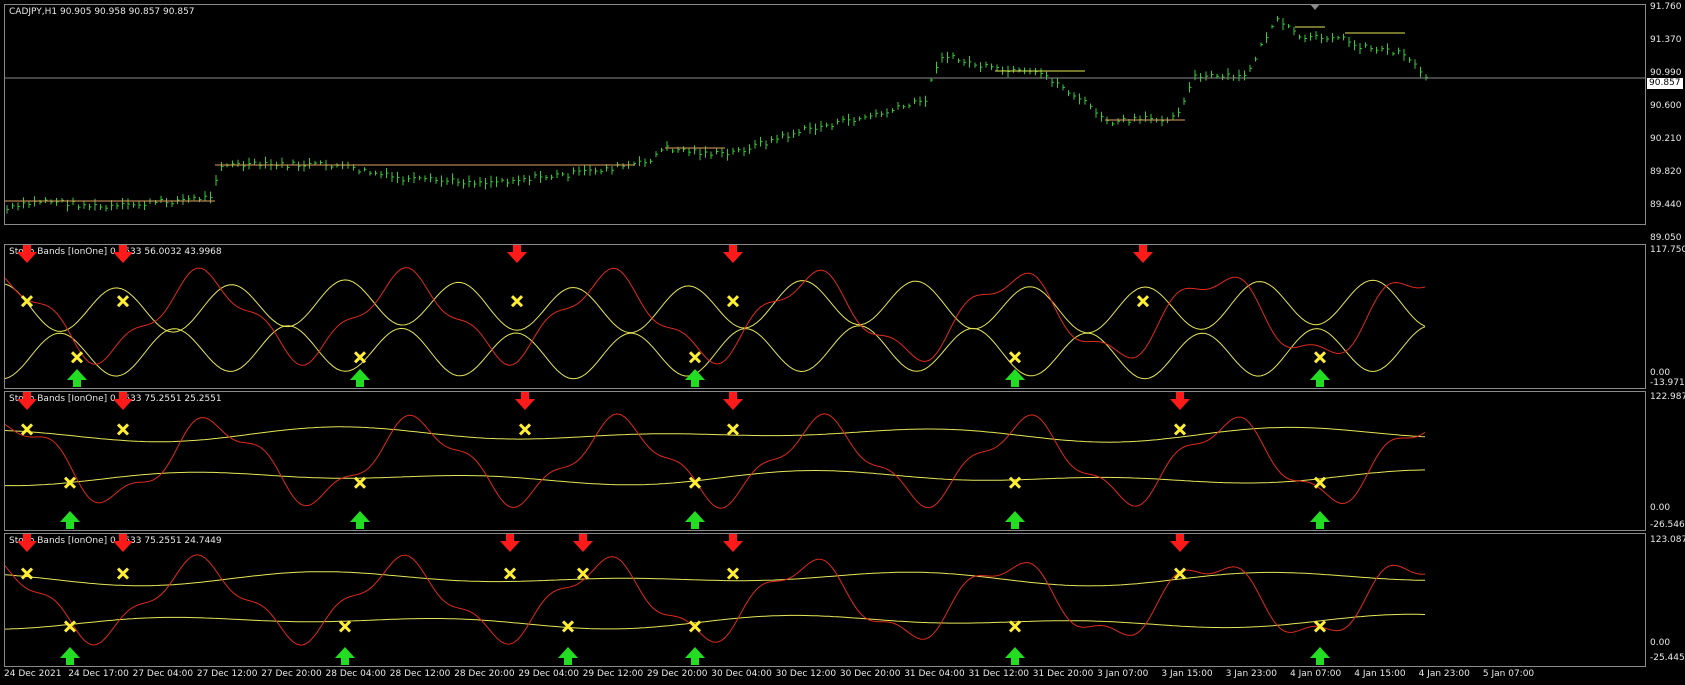 This screenshot has height=685, width=1685. What do you see at coordinates (934, 674) in the screenshot?
I see `time-label: 31 Dec 04:00` at bounding box center [934, 674].